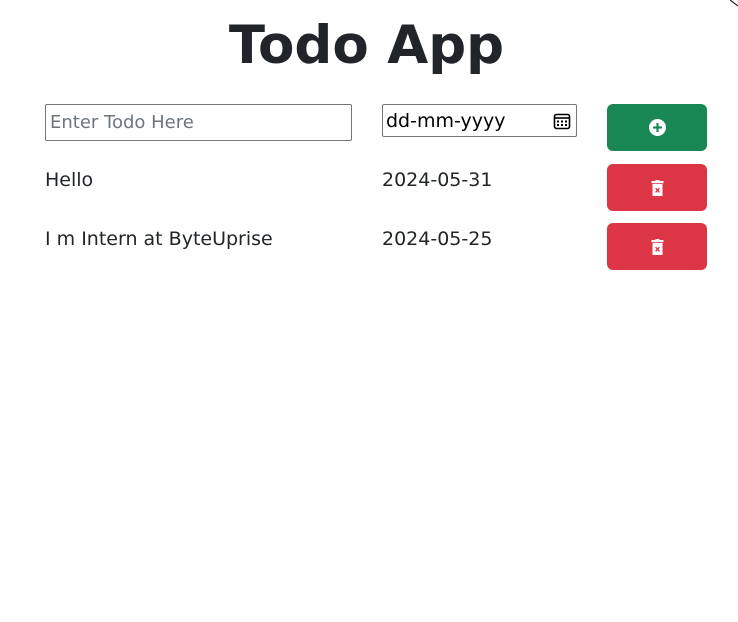  Describe the element at coordinates (562, 121) in the screenshot. I see `calendar-icon` at that location.